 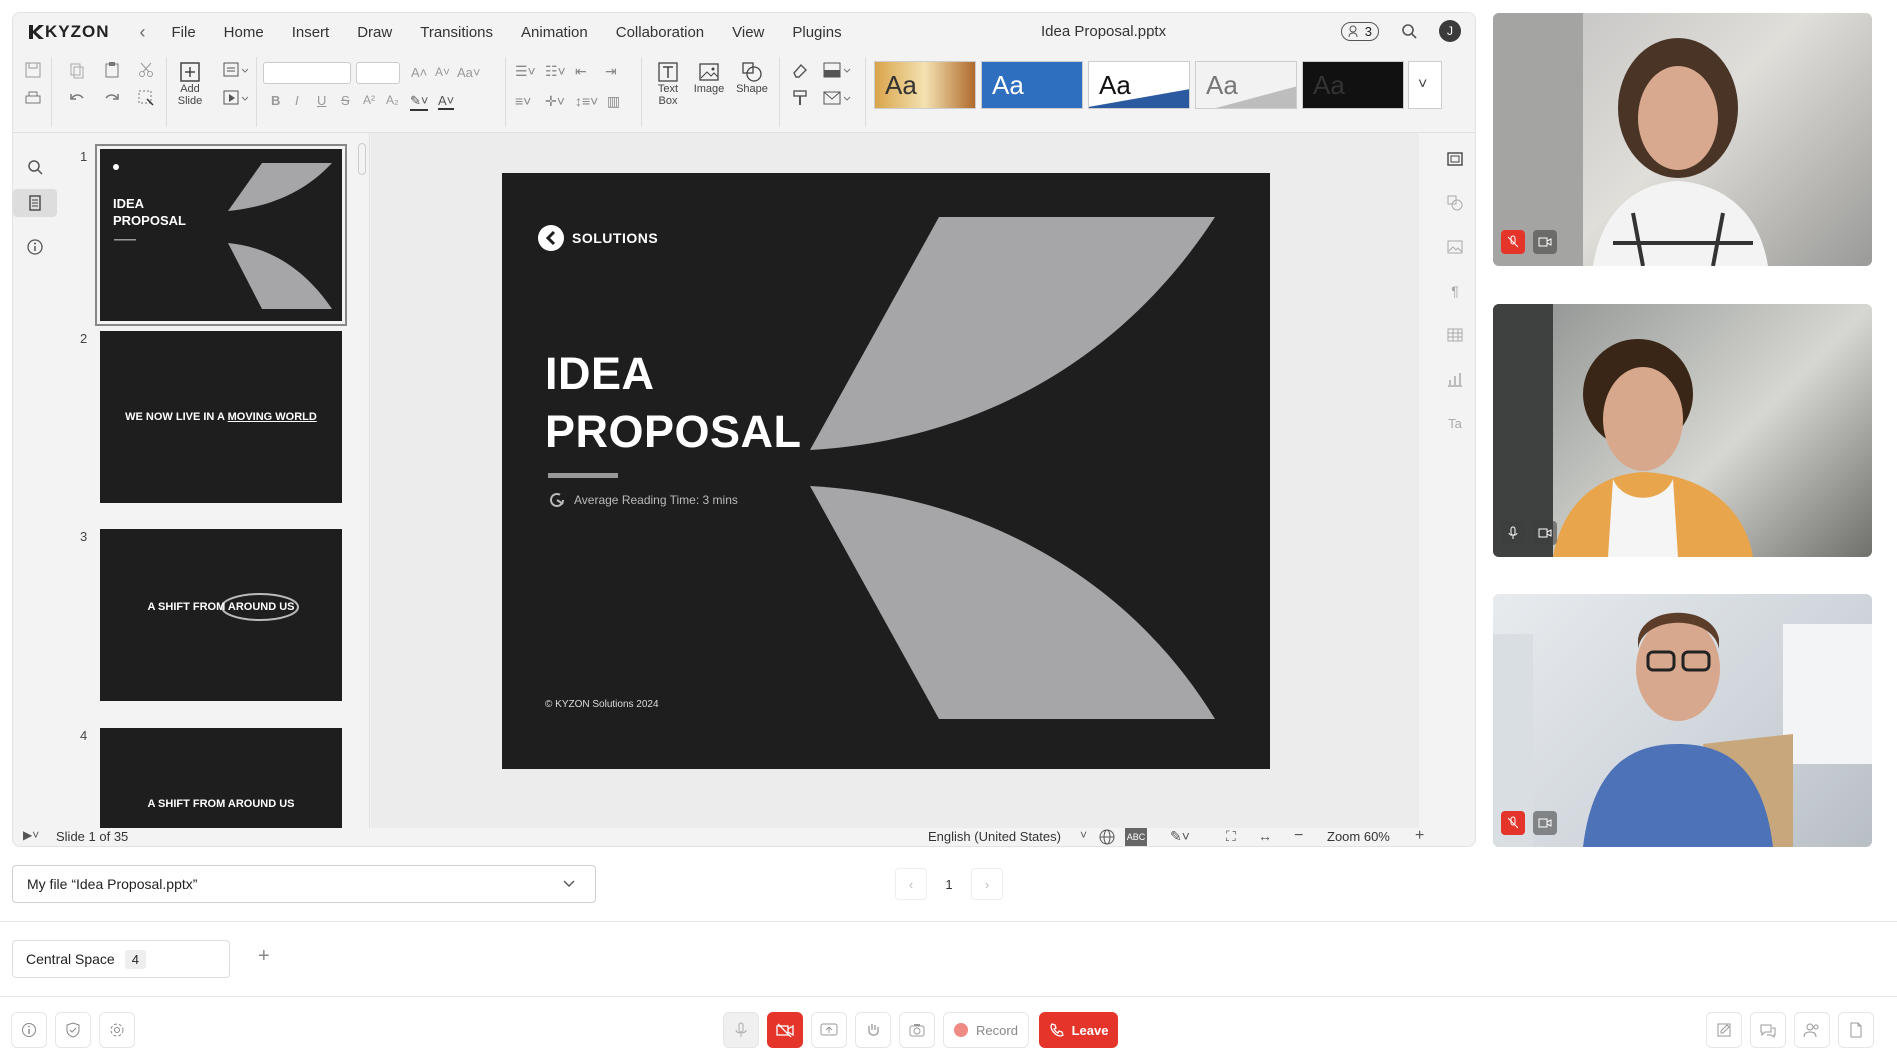 What do you see at coordinates (1419, 836) in the screenshot?
I see `zoom-in-icon: +` at bounding box center [1419, 836].